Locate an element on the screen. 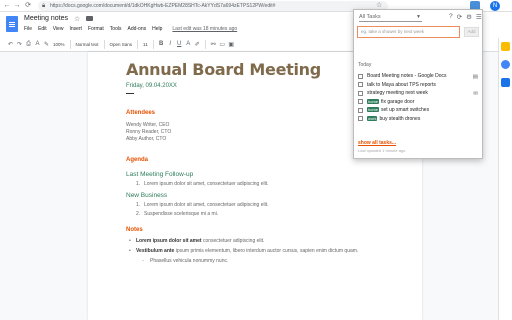 This screenshot has height=320, width=512. menu-addons: Add-ons is located at coordinates (136, 29).